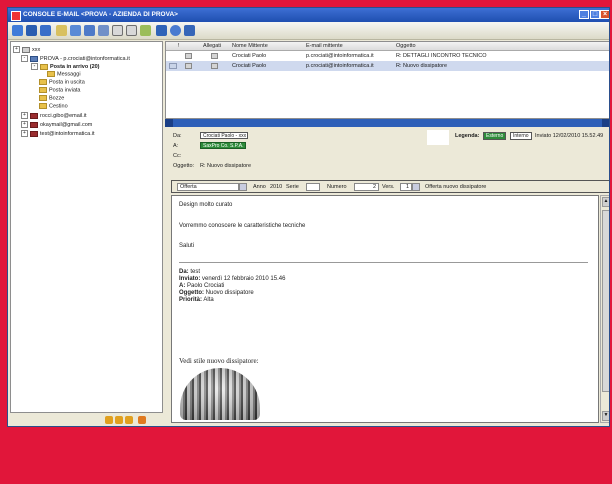 The image size is (612, 484). Describe the element at coordinates (337, 187) in the screenshot. I see `number-label: Numero` at that location.